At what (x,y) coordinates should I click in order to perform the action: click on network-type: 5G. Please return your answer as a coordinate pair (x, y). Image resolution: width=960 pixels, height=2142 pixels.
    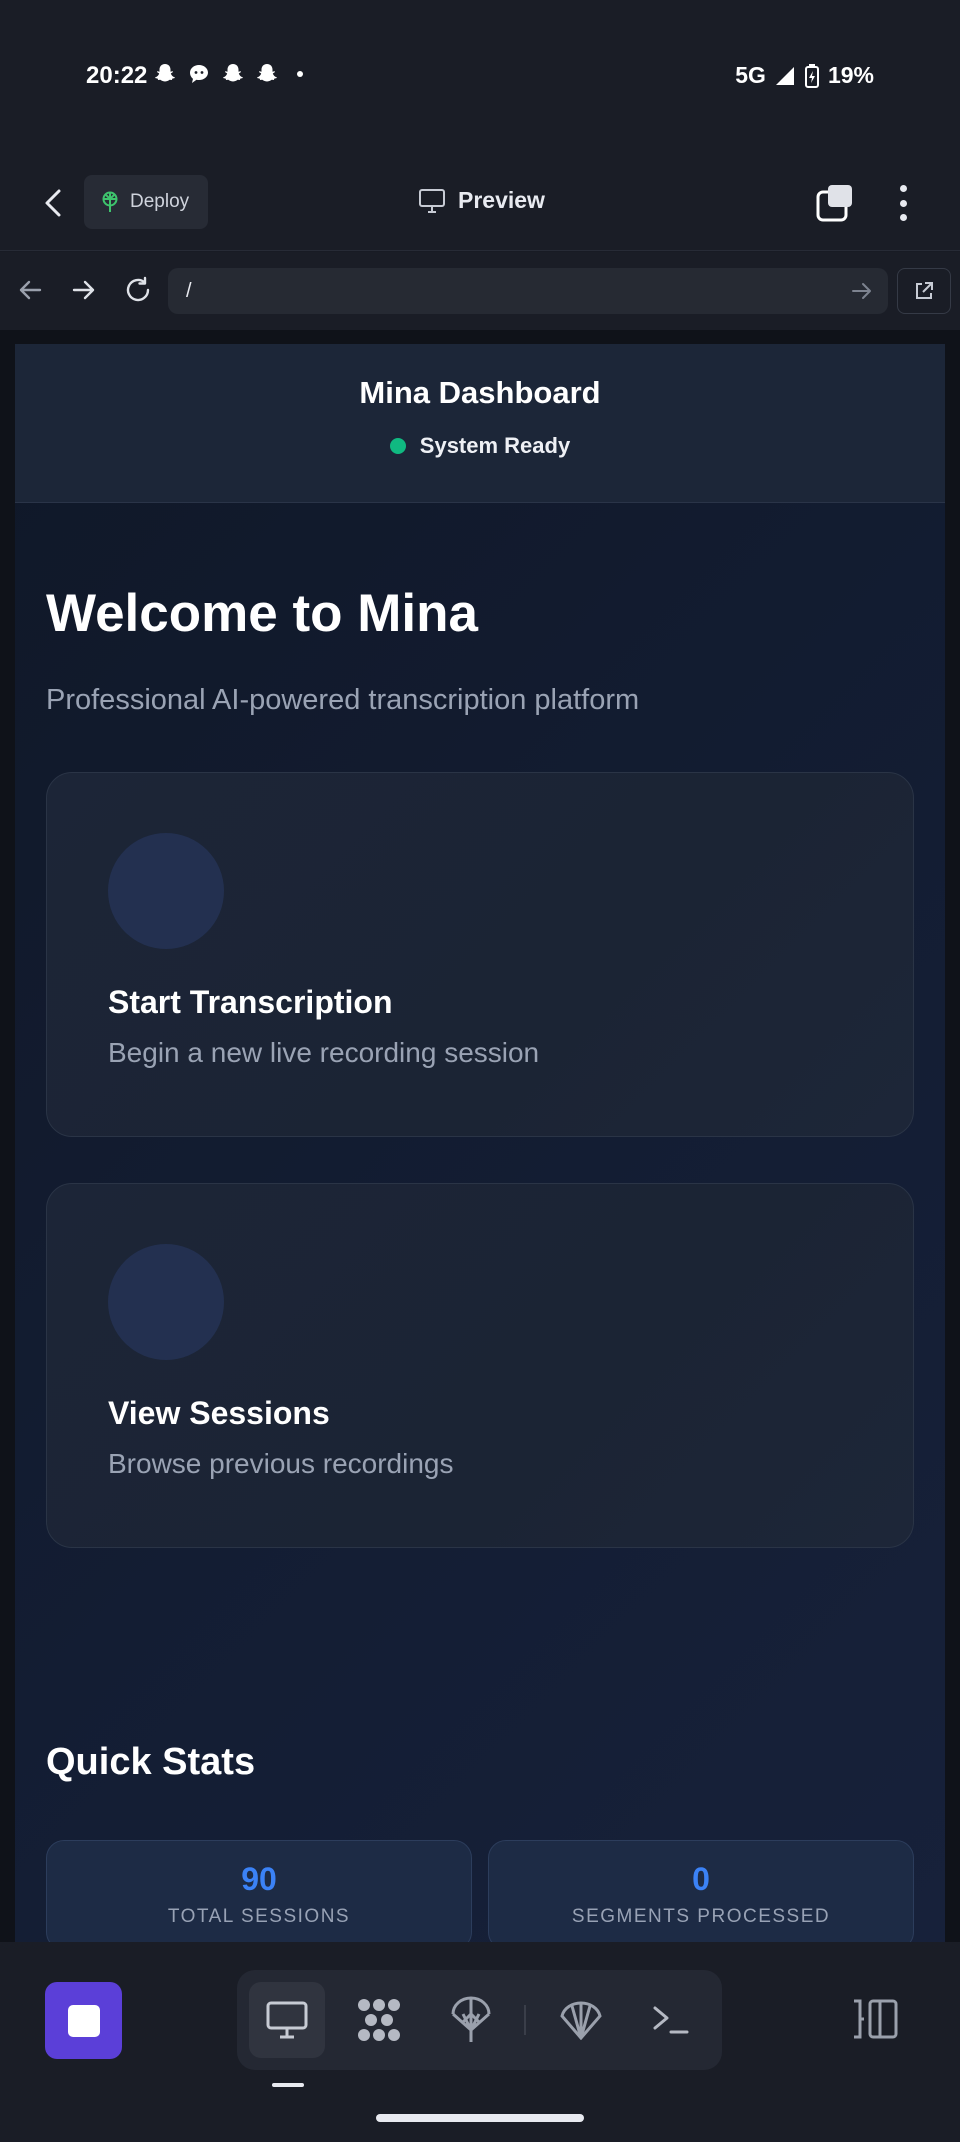
    Looking at the image, I should click on (750, 75).